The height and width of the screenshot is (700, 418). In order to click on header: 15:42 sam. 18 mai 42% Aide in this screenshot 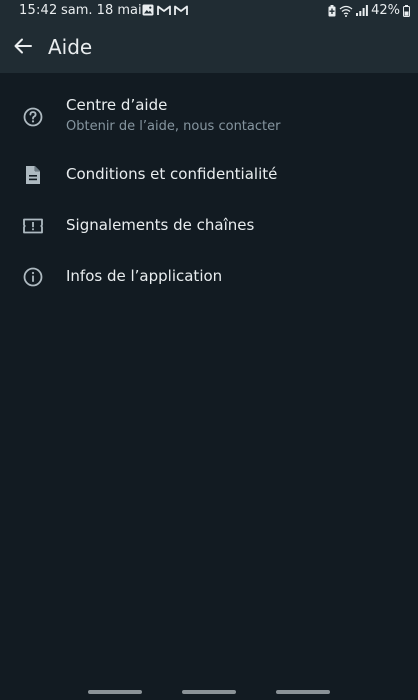, I will do `click(209, 36)`.